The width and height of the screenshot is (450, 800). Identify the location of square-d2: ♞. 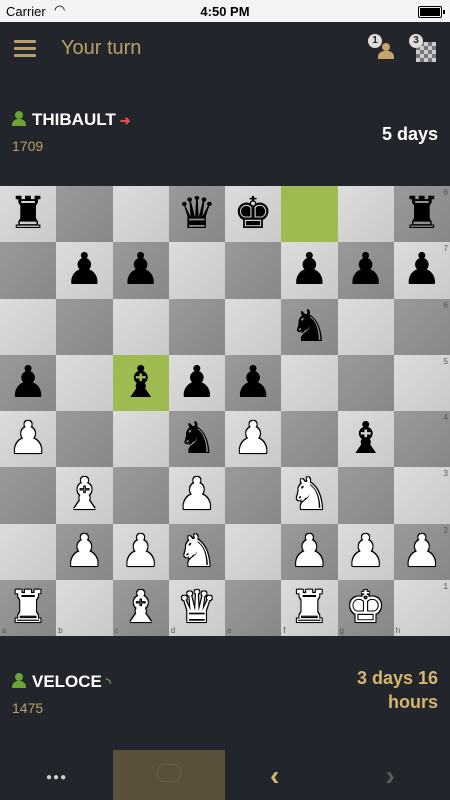
(196, 551).